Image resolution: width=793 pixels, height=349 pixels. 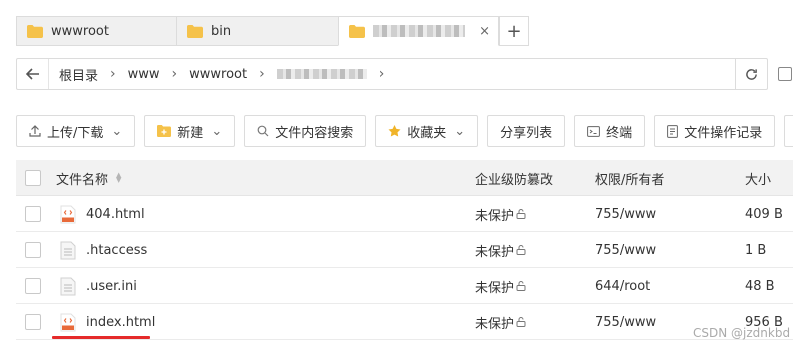 I want to click on table-row: 404.html 未保护 755/www 409 B, so click(x=404, y=214).